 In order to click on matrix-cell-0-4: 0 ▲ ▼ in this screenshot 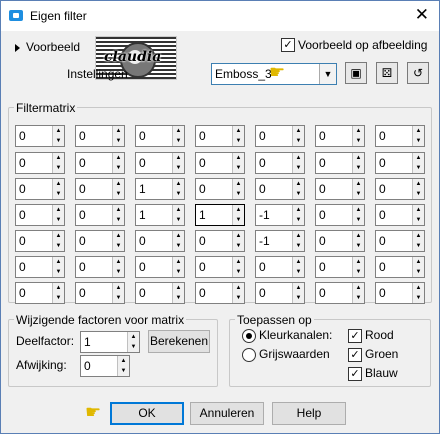, I will do `click(280, 136)`.